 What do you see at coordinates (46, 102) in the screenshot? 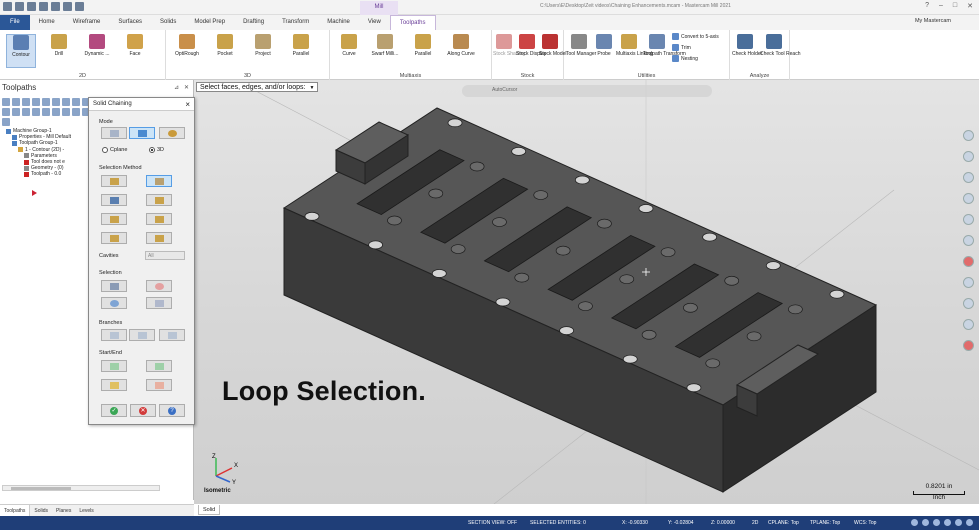
I see `backplot-icon` at bounding box center [46, 102].